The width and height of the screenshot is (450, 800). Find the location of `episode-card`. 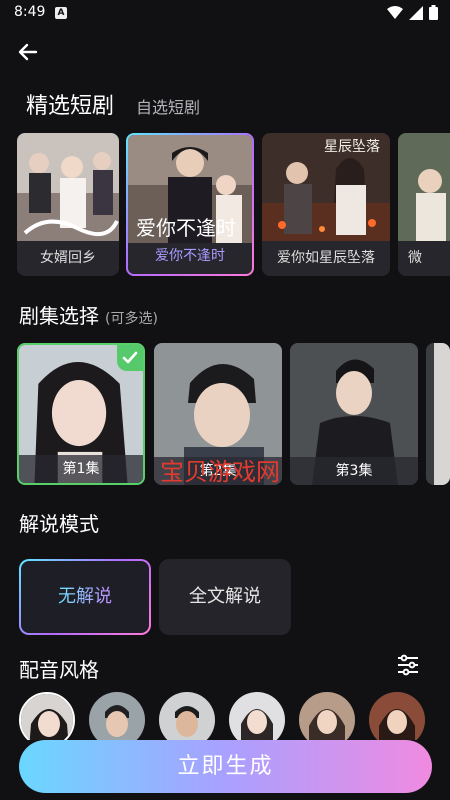

episode-card is located at coordinates (438, 414).